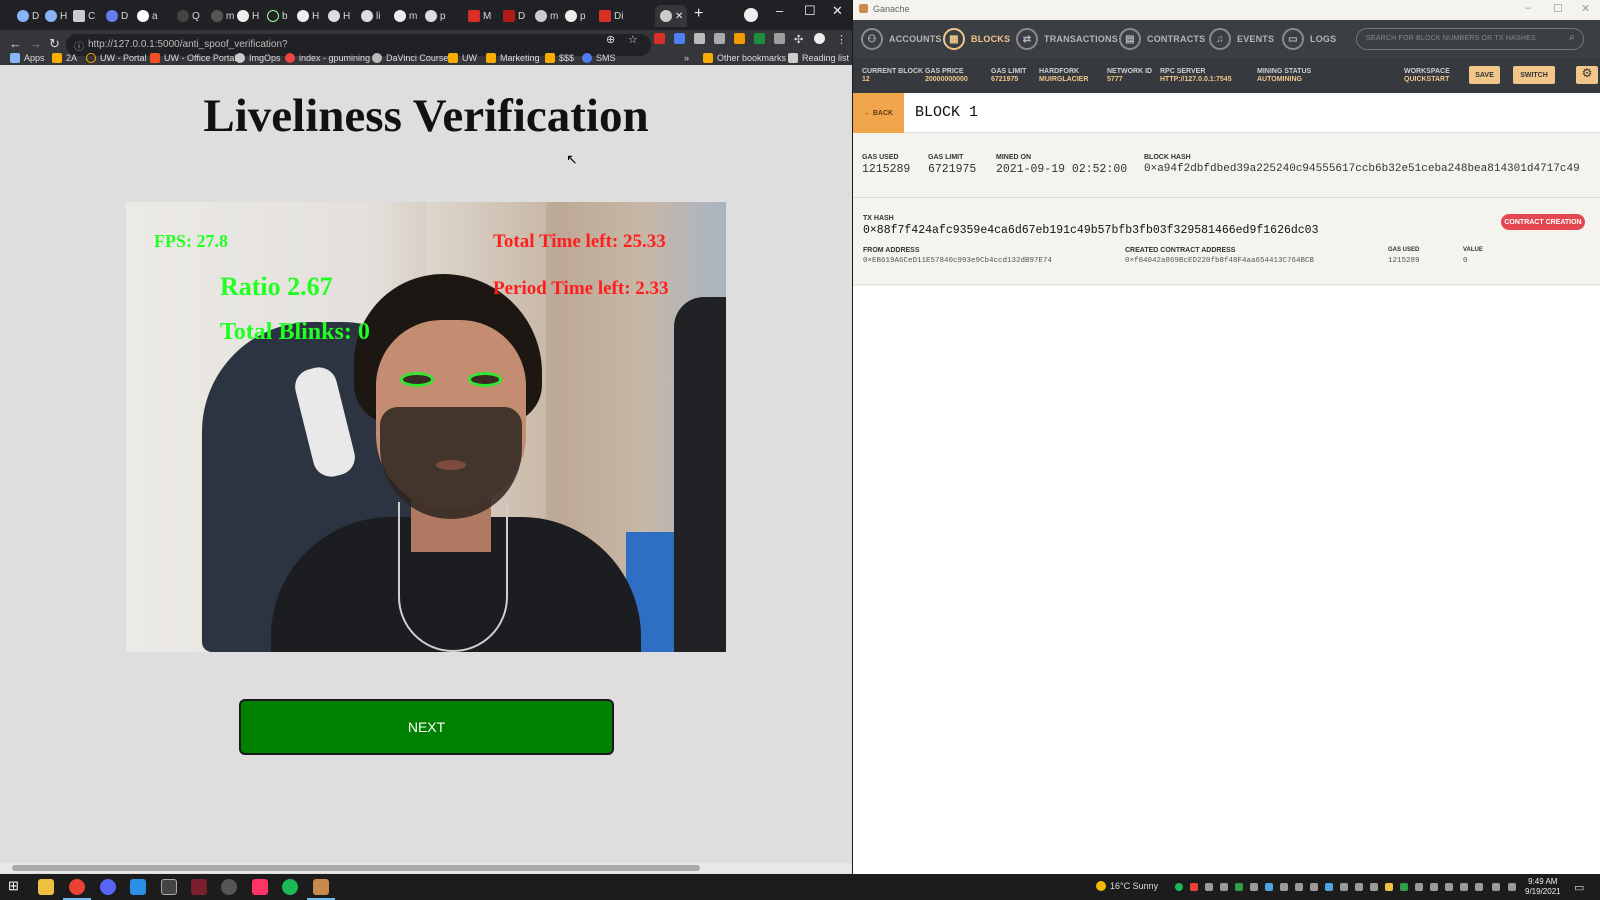 This screenshot has height=900, width=1600. I want to click on extensions-puzzle-icon: ✣, so click(798, 39).